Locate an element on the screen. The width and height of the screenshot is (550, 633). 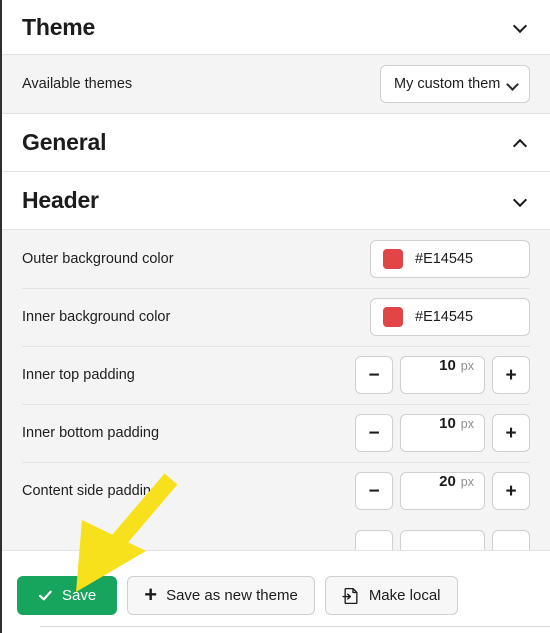
setting-row-partial-clipped is located at coordinates (276, 535).